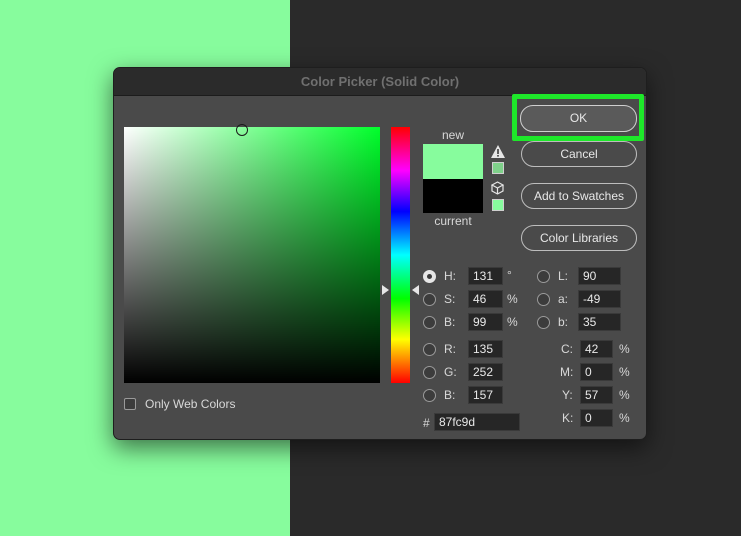  I want to click on red-radio, so click(429, 349).